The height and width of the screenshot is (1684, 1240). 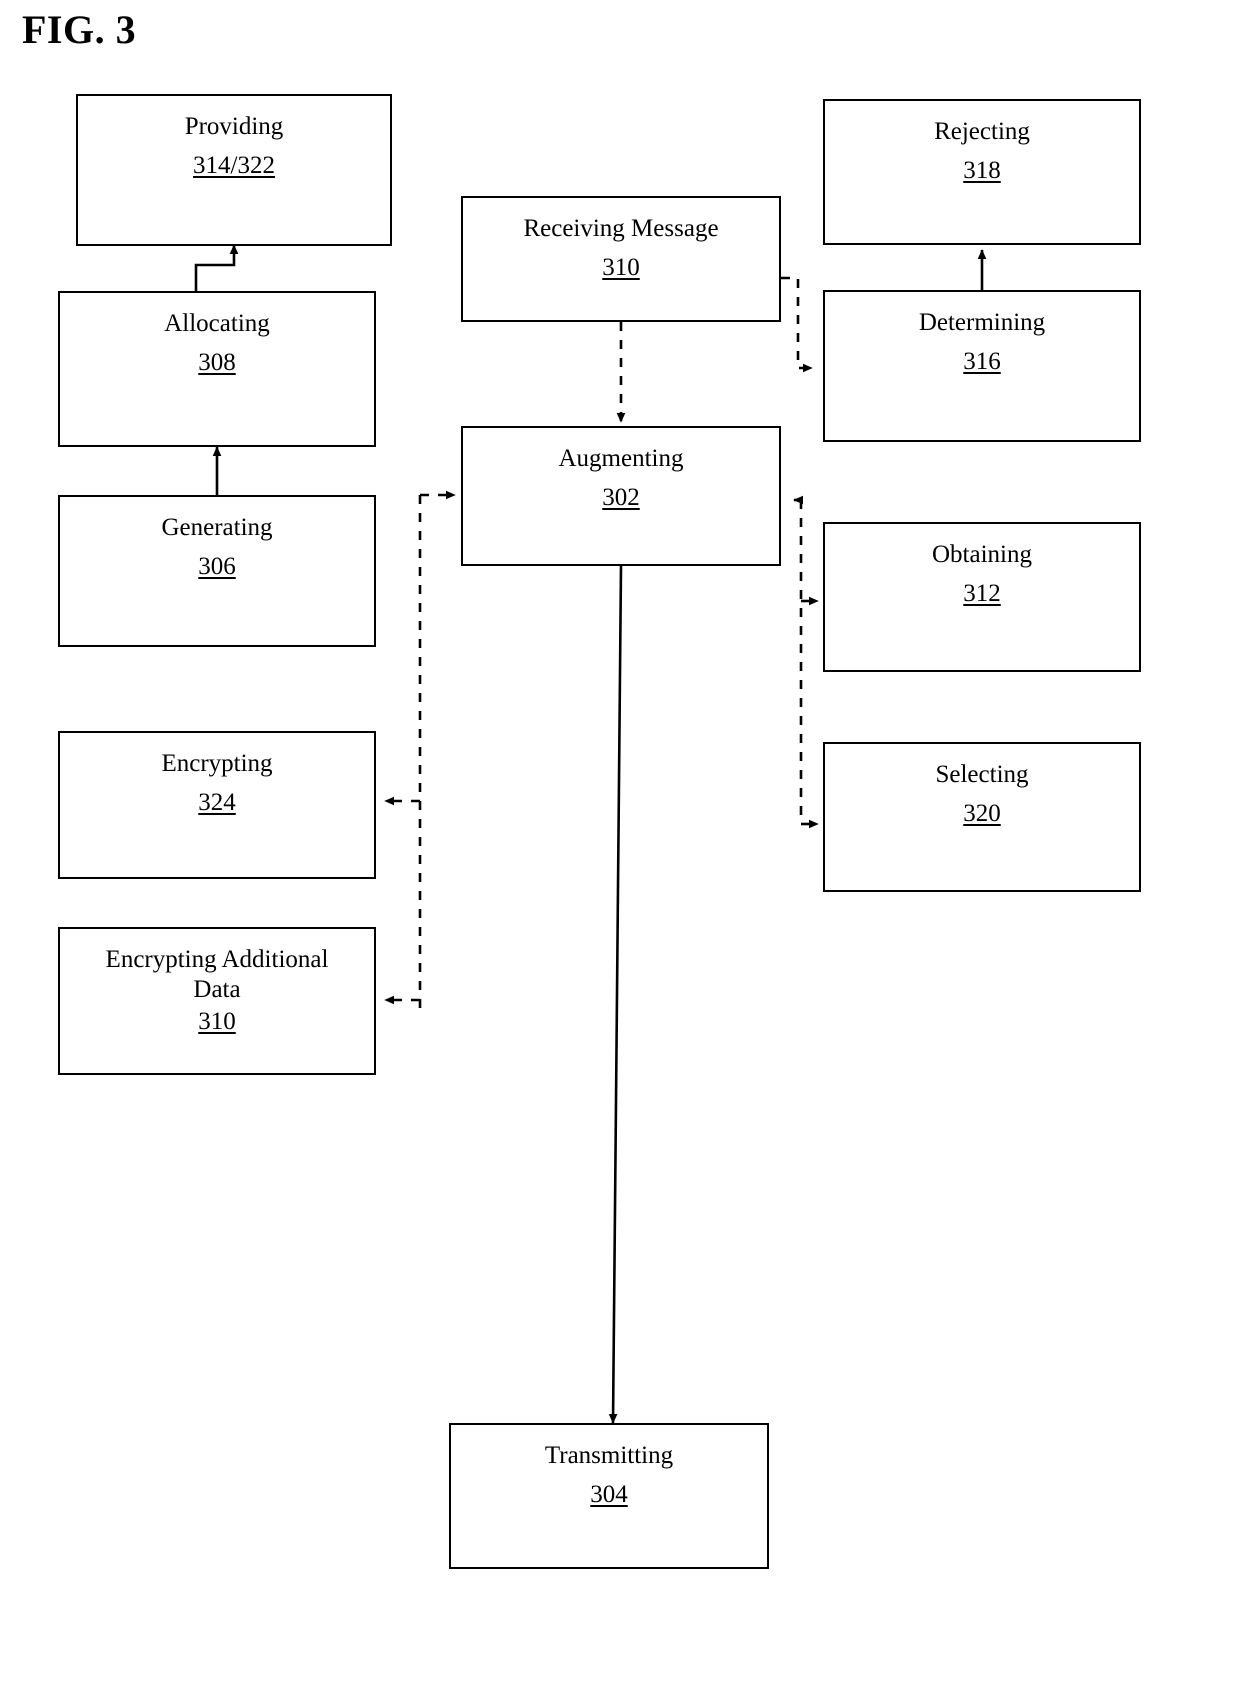 What do you see at coordinates (982, 131) in the screenshot?
I see `node-rejecting-label: Rejecting` at bounding box center [982, 131].